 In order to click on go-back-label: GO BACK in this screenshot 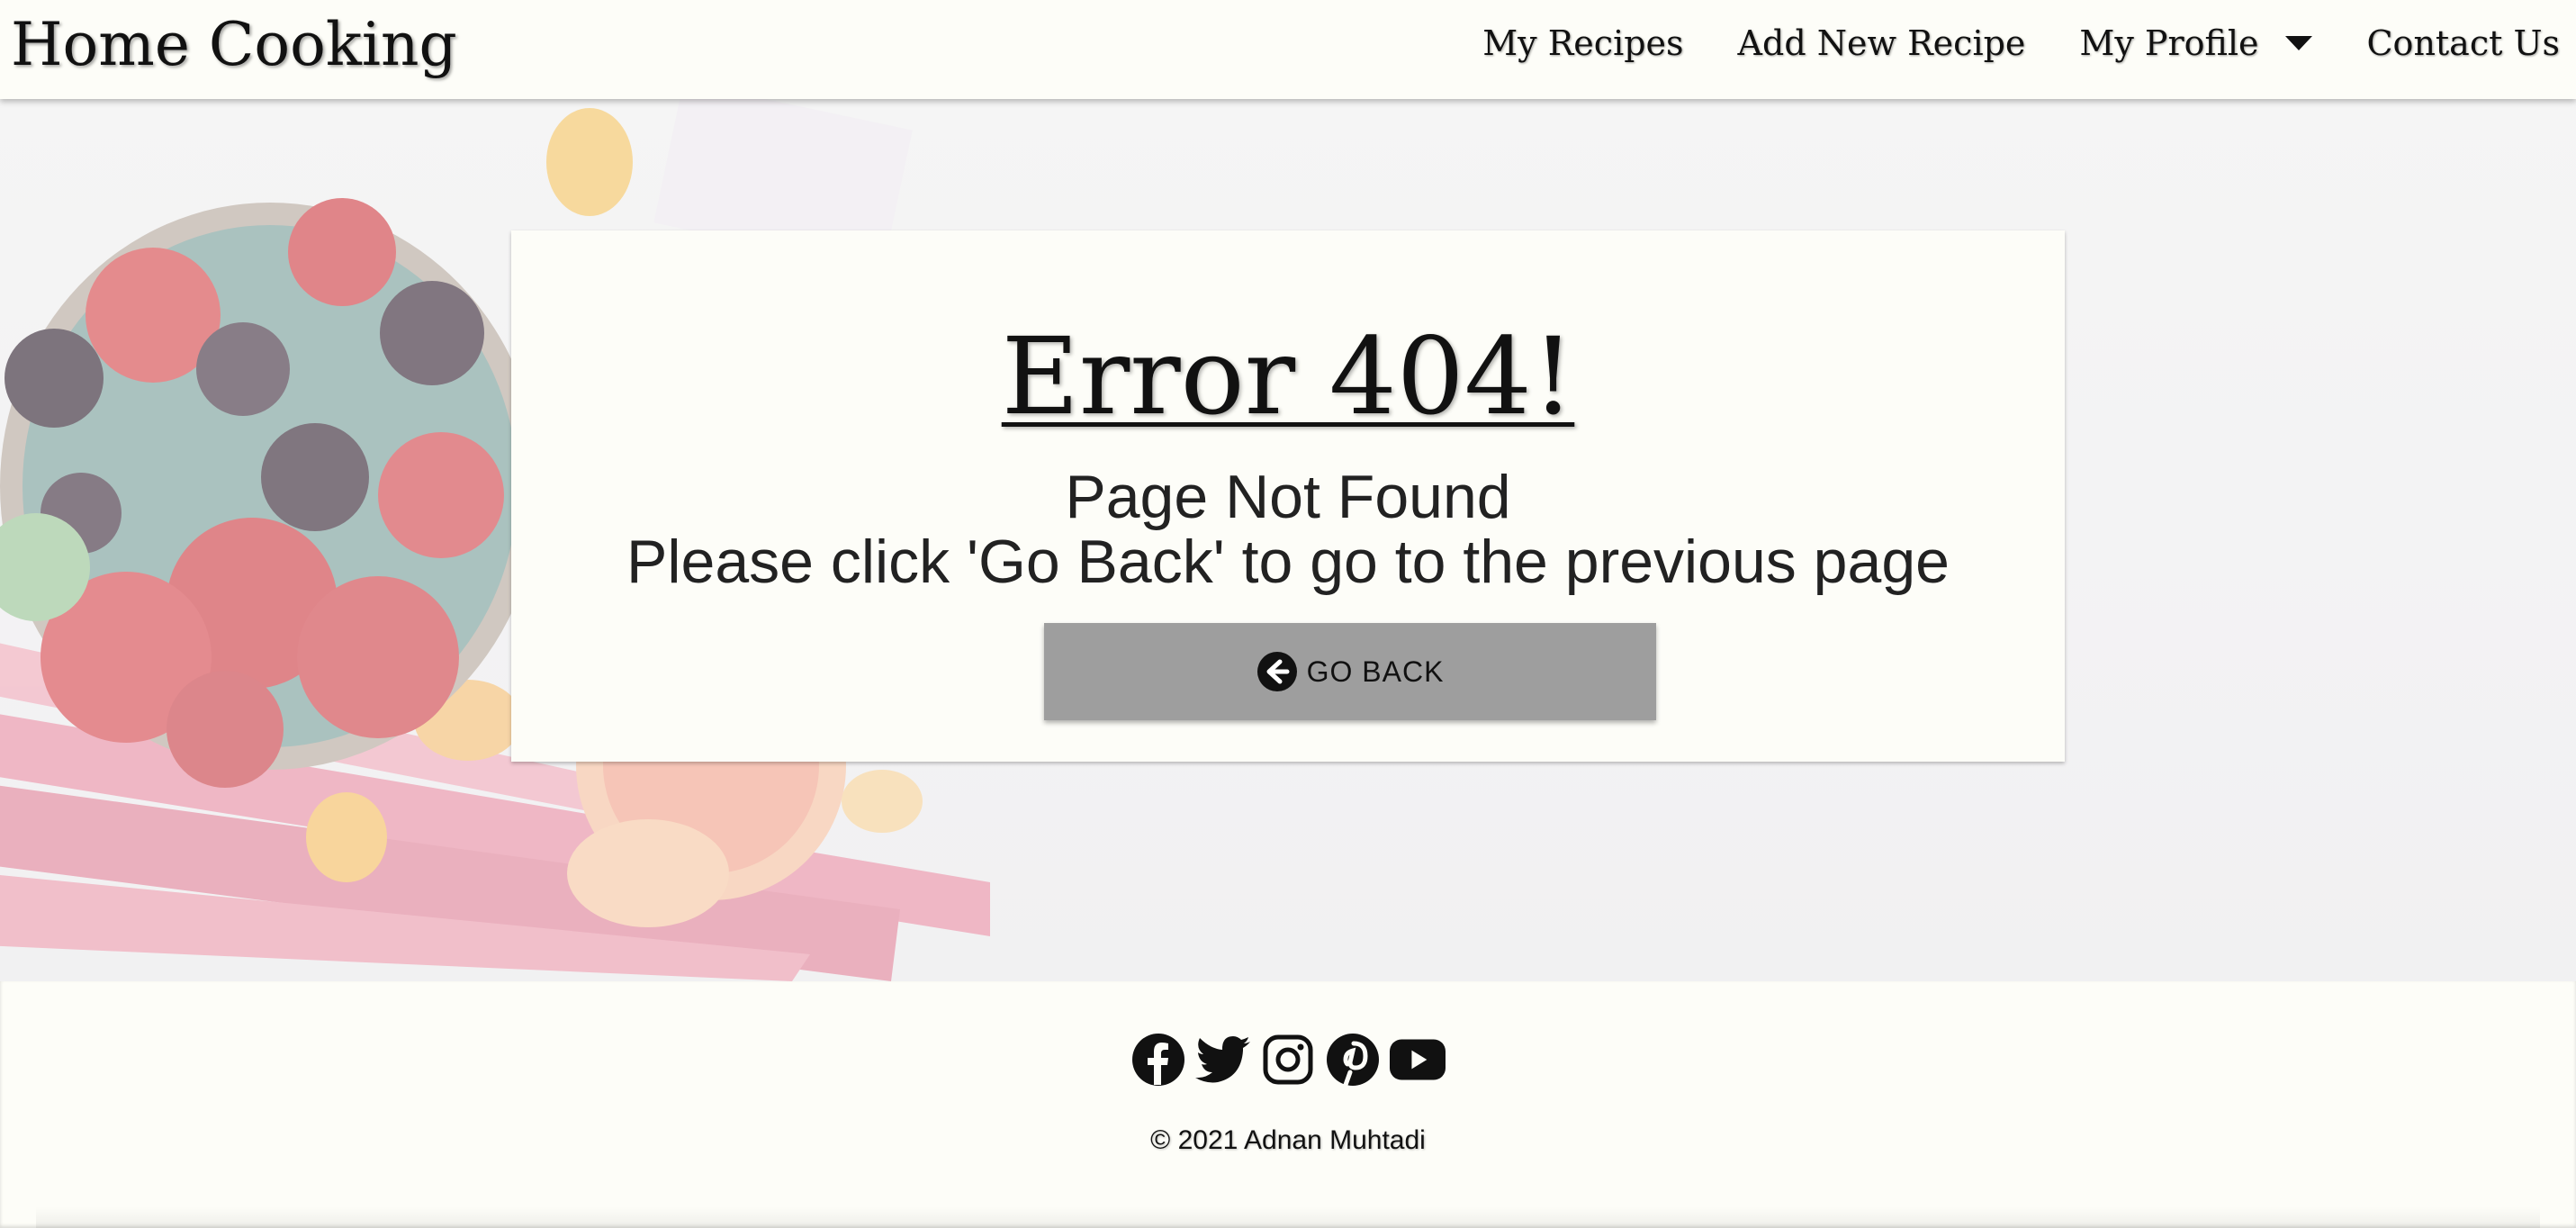, I will do `click(1375, 671)`.